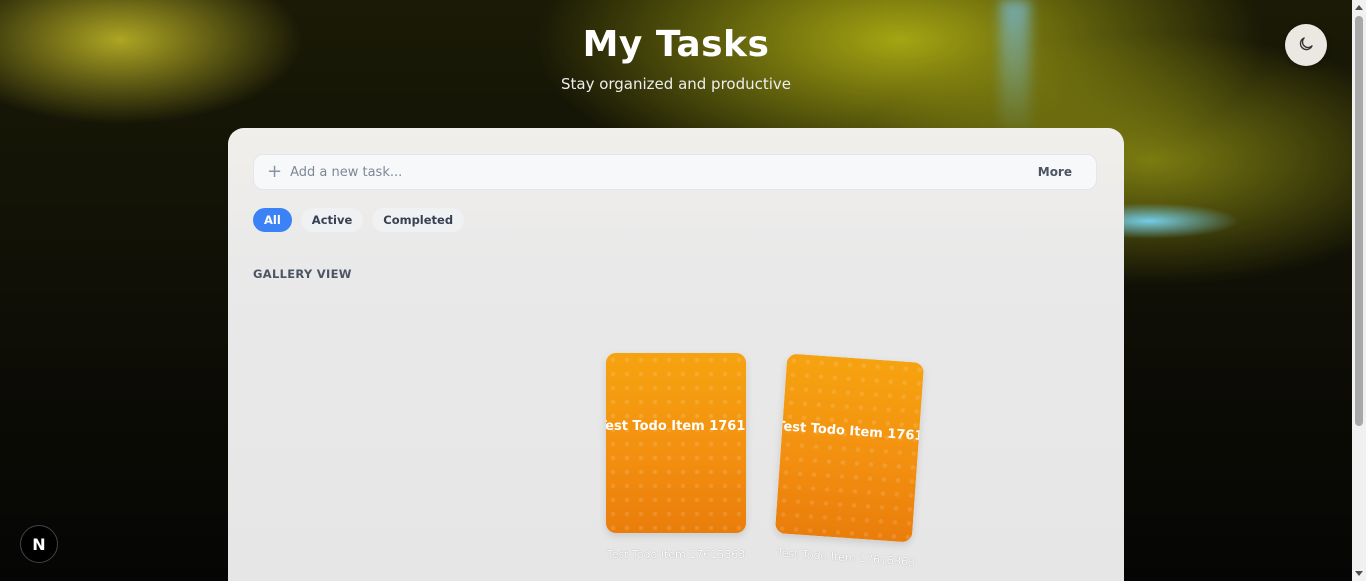 This screenshot has width=1366, height=581. Describe the element at coordinates (302, 274) in the screenshot. I see `gallery-view-label: GALLERY VIEW` at that location.